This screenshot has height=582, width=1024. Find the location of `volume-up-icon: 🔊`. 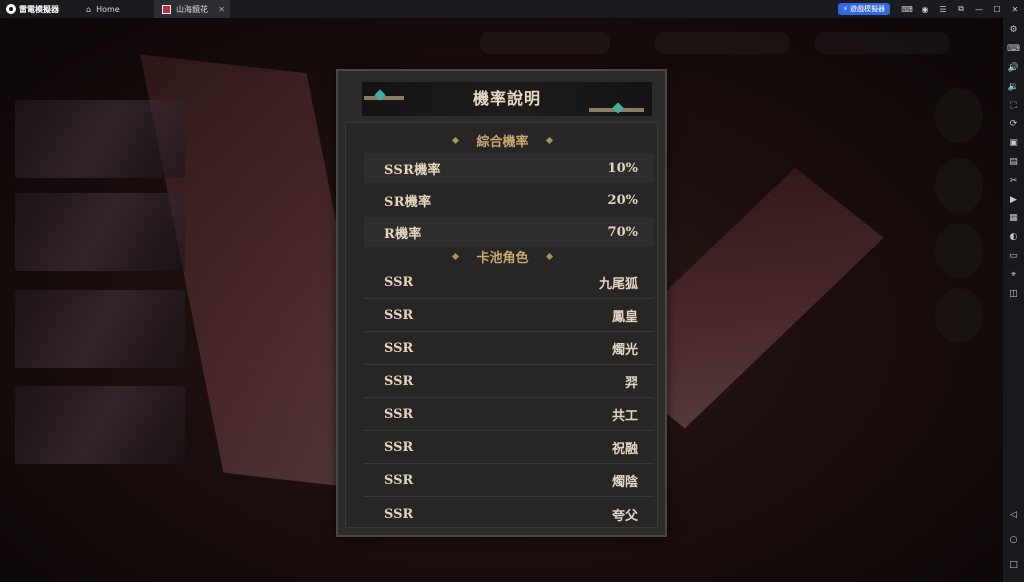

volume-up-icon: 🔊 is located at coordinates (1013, 68).